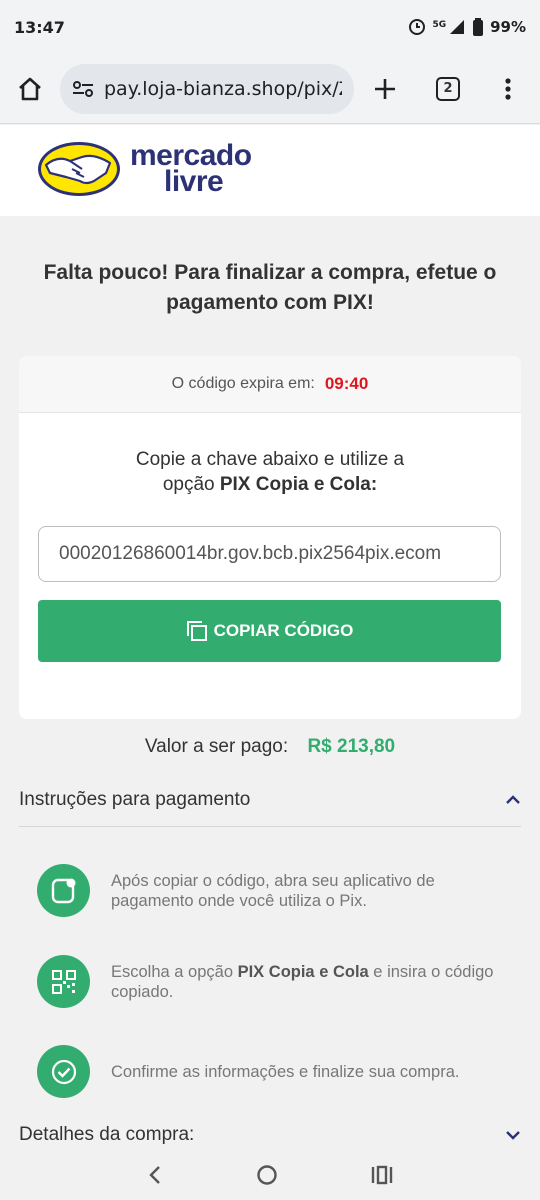 This screenshot has width=540, height=1200. Describe the element at coordinates (478, 27) in the screenshot. I see `battery-icon` at that location.